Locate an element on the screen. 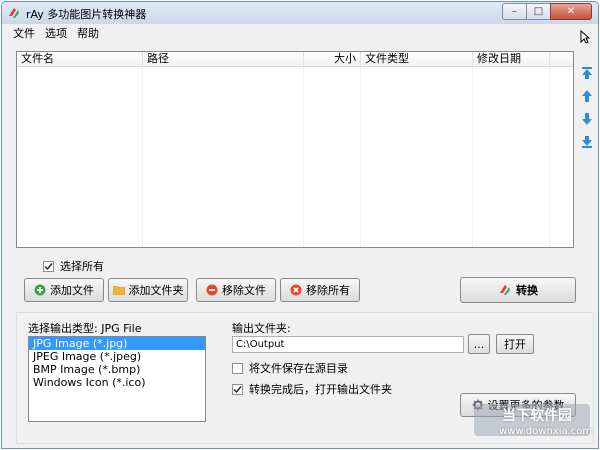  convert-label: 转换 is located at coordinates (527, 290).